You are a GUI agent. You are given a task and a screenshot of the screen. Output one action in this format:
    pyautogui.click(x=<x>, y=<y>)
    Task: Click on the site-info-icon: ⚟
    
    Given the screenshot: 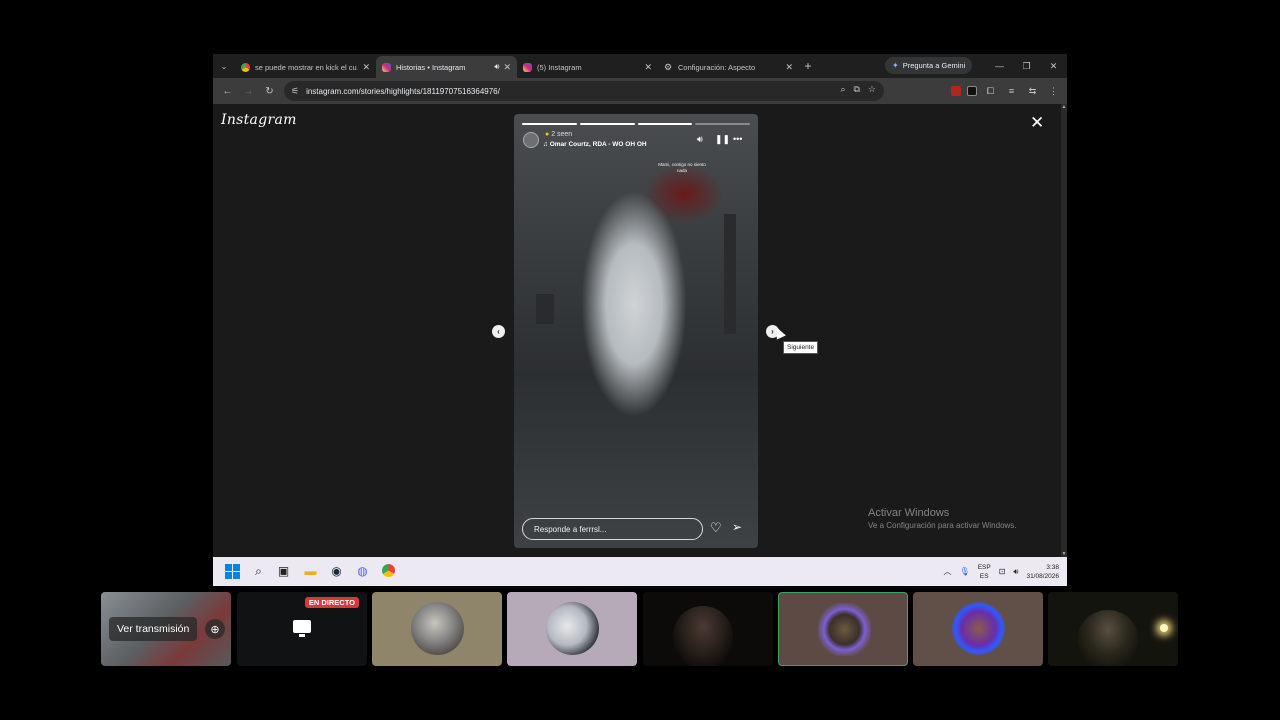 What is the action you would take?
    pyautogui.click(x=295, y=91)
    